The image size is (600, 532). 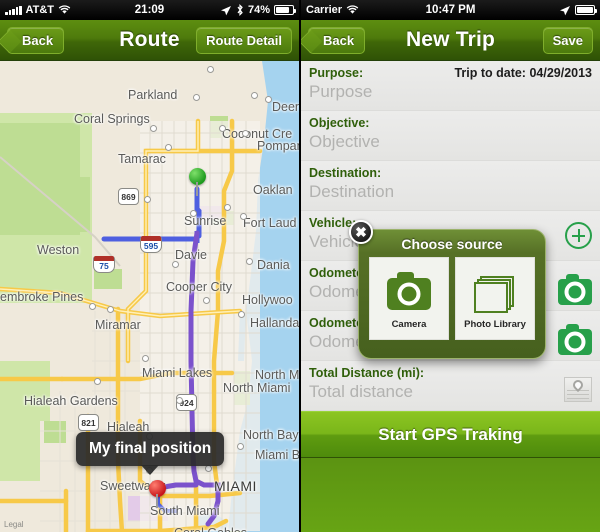 What do you see at coordinates (452, 244) in the screenshot?
I see `popup-title: Choose source` at bounding box center [452, 244].